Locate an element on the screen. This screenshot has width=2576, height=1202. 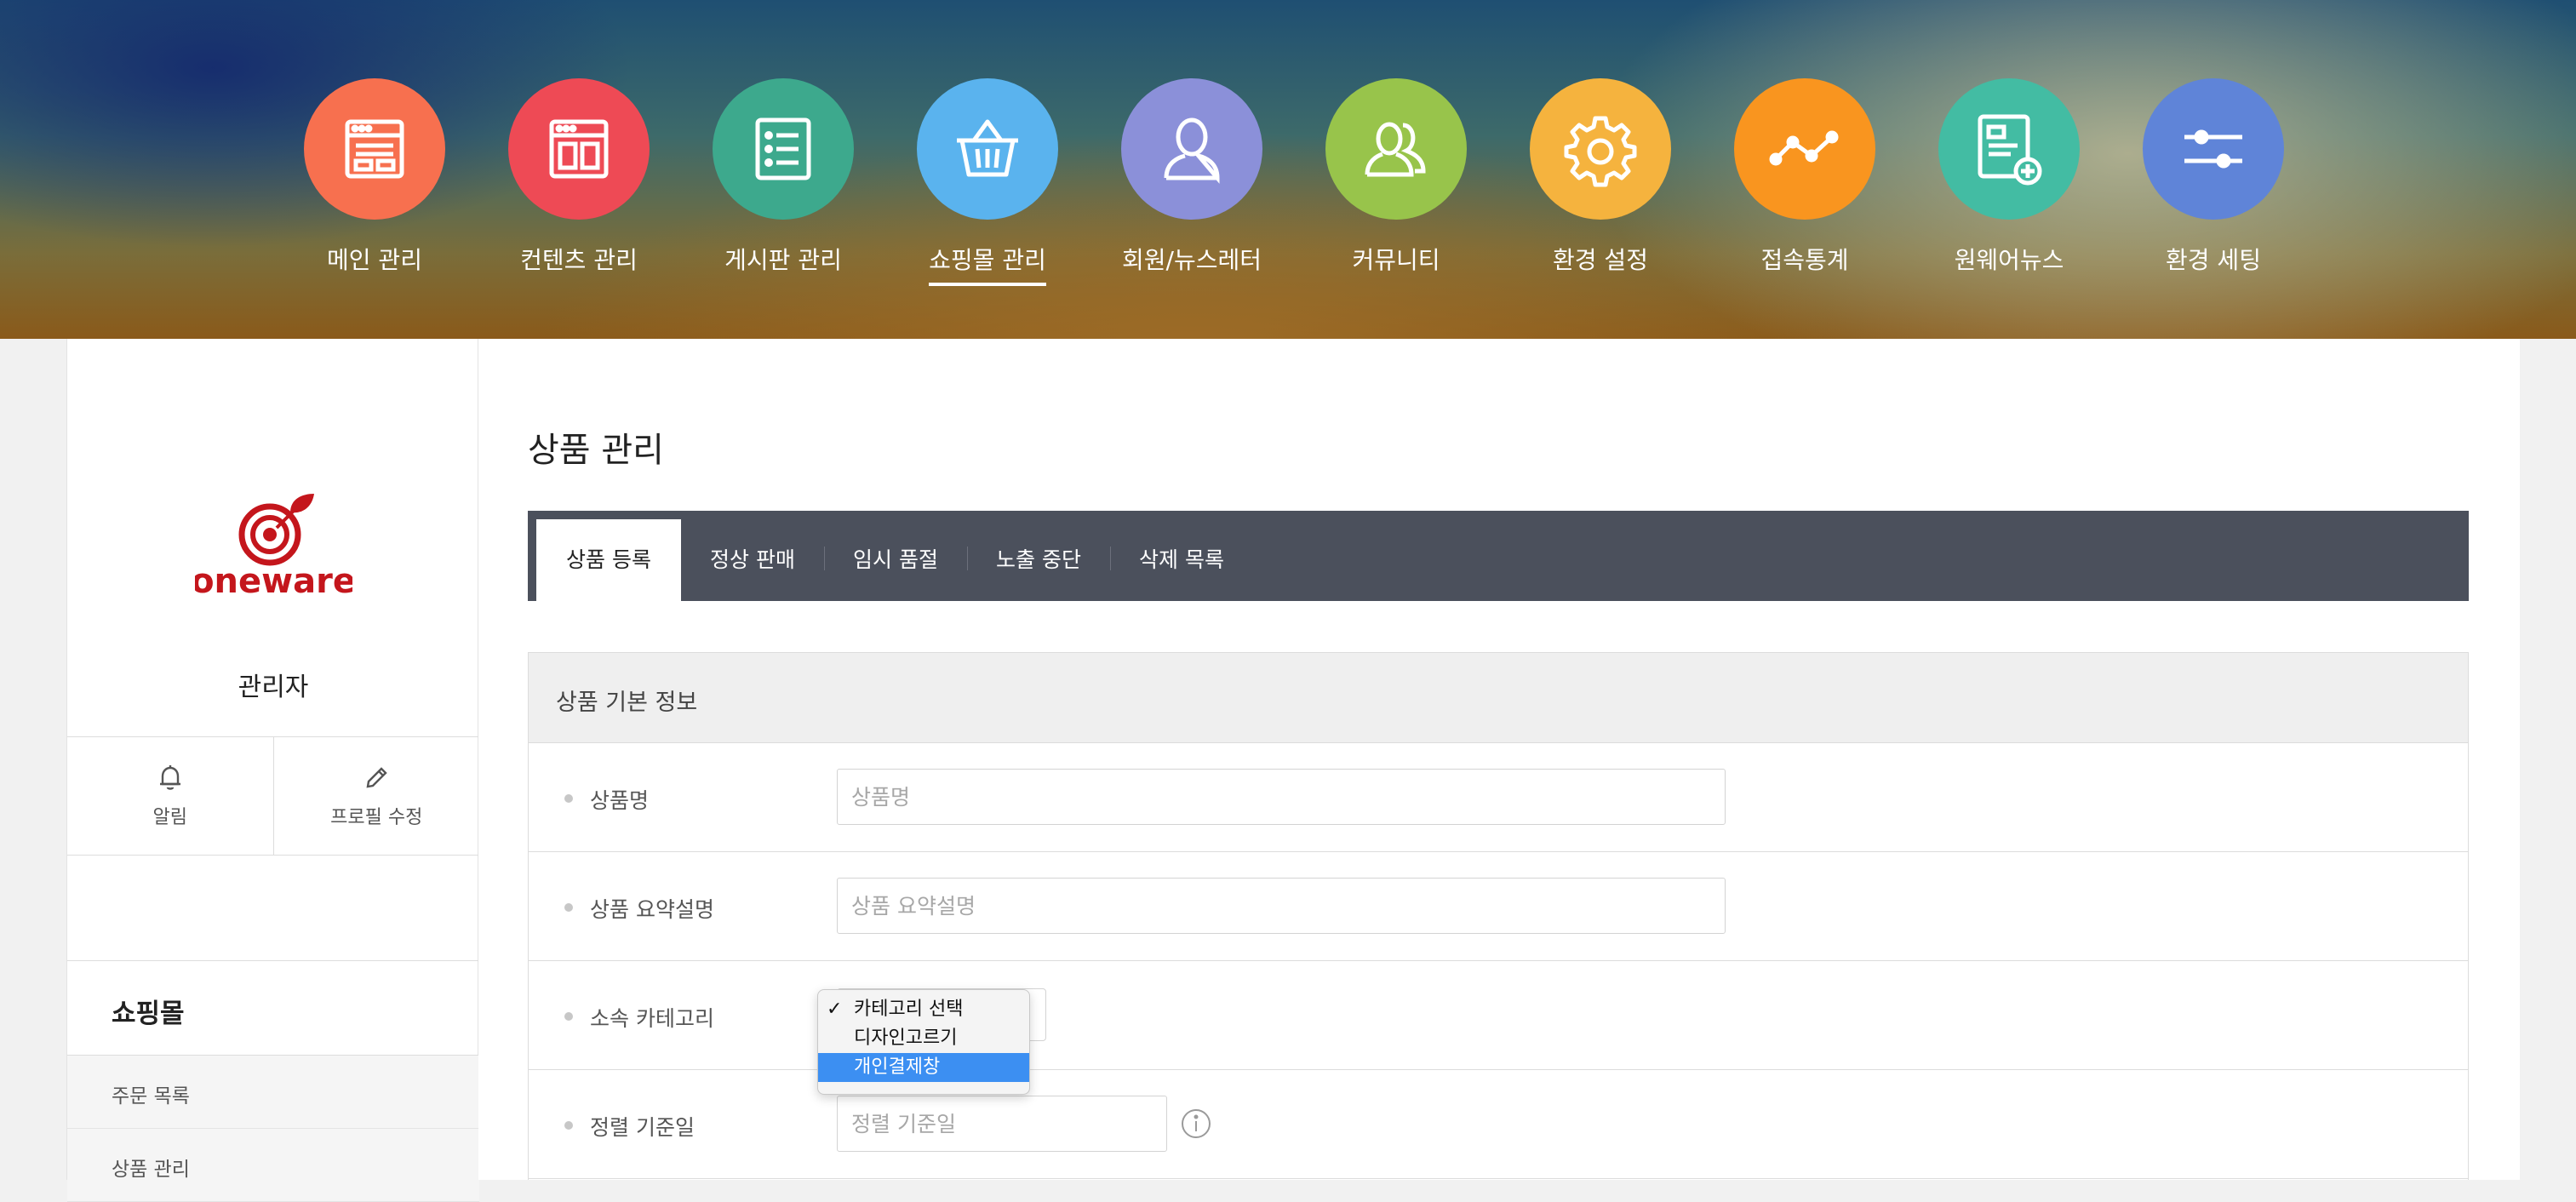
nav-label: 커뮤니티 is located at coordinates (1396, 260).